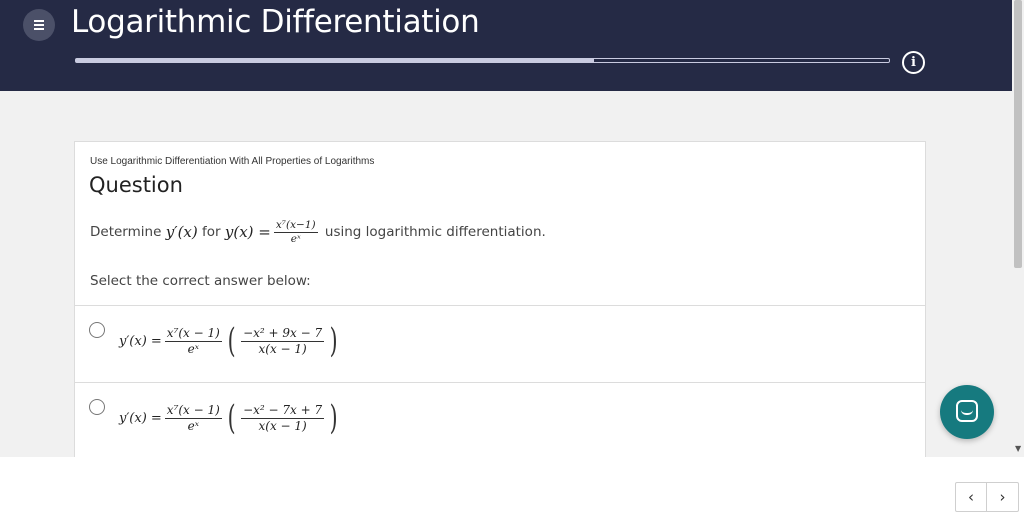  I want to click on prompt-text-start: Determine, so click(126, 232).